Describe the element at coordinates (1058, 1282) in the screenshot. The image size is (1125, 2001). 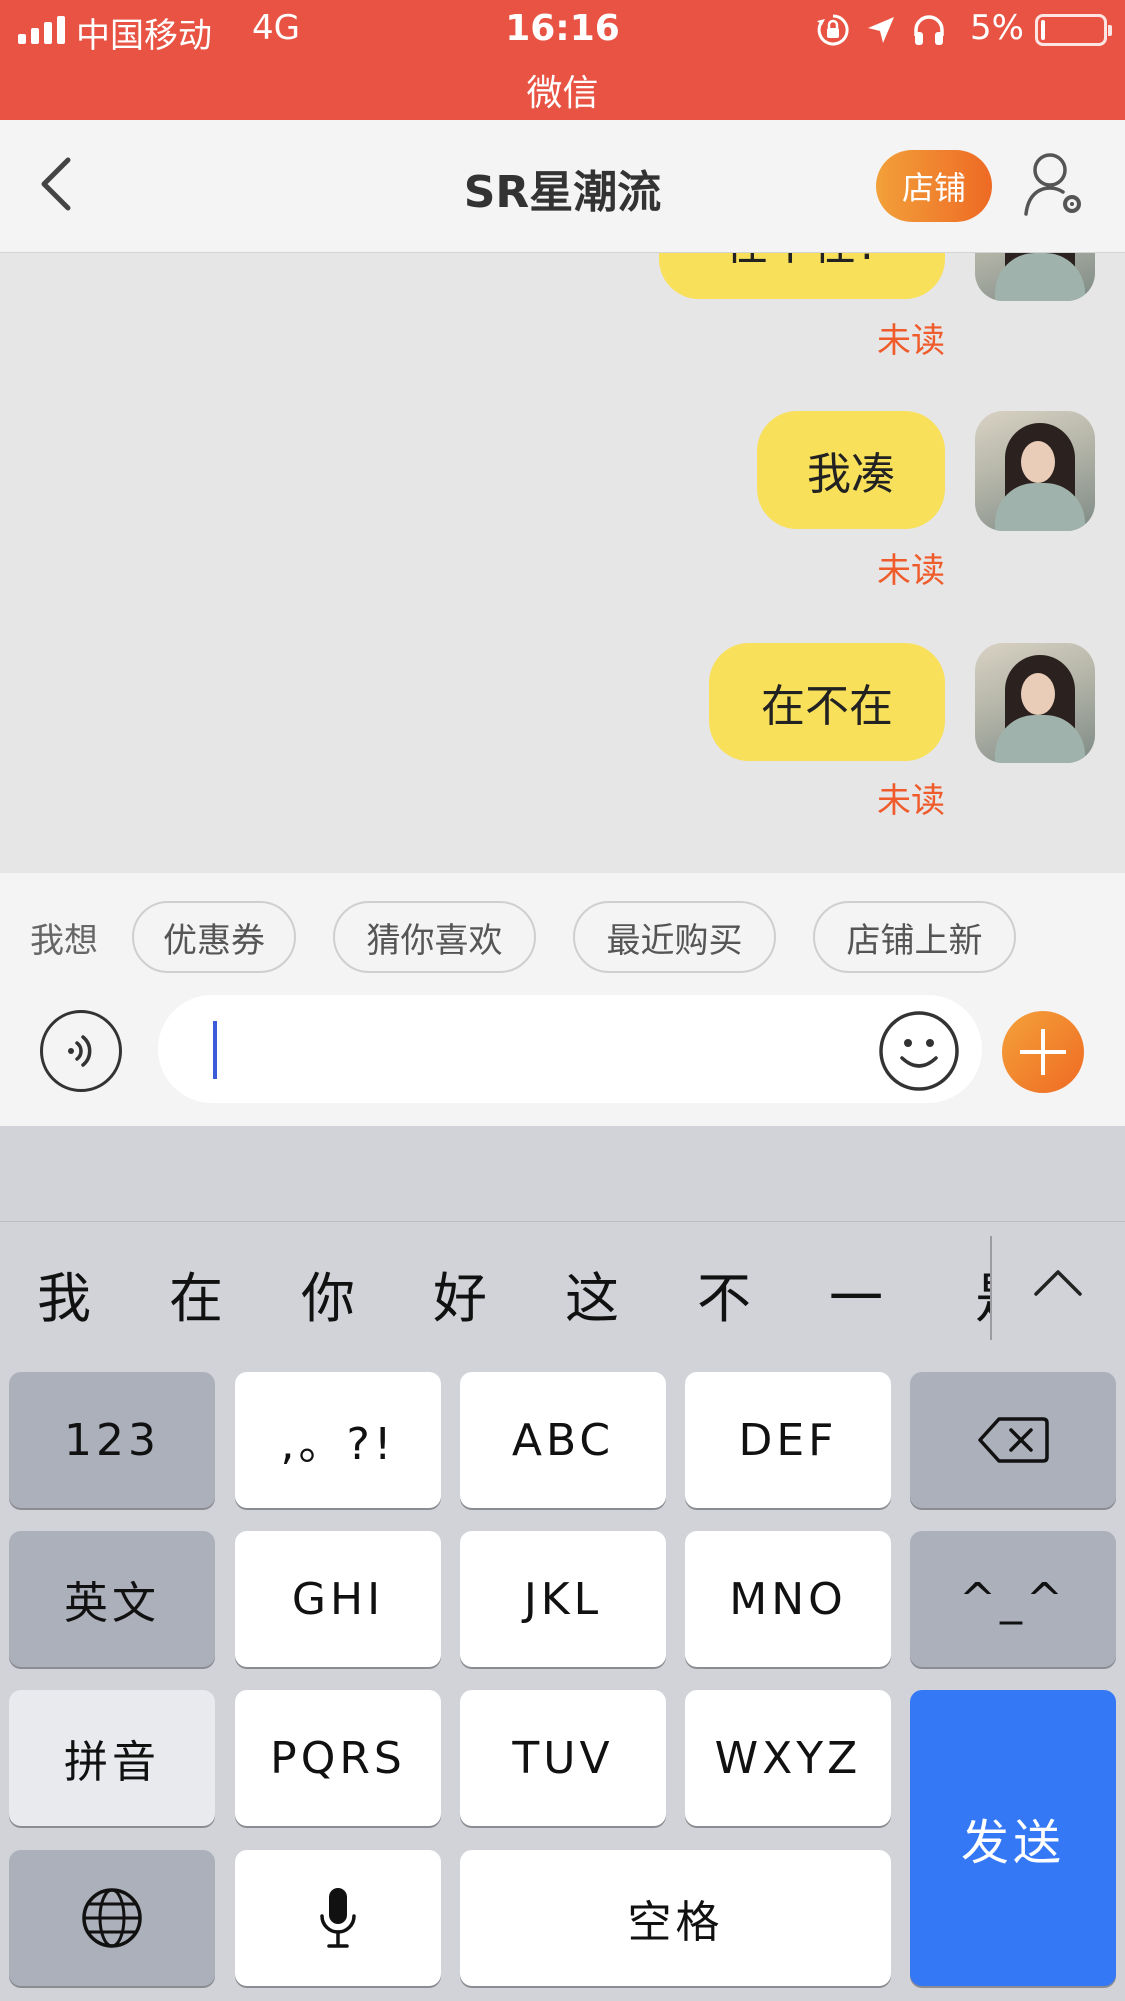
I see `chevron-up-icon` at that location.